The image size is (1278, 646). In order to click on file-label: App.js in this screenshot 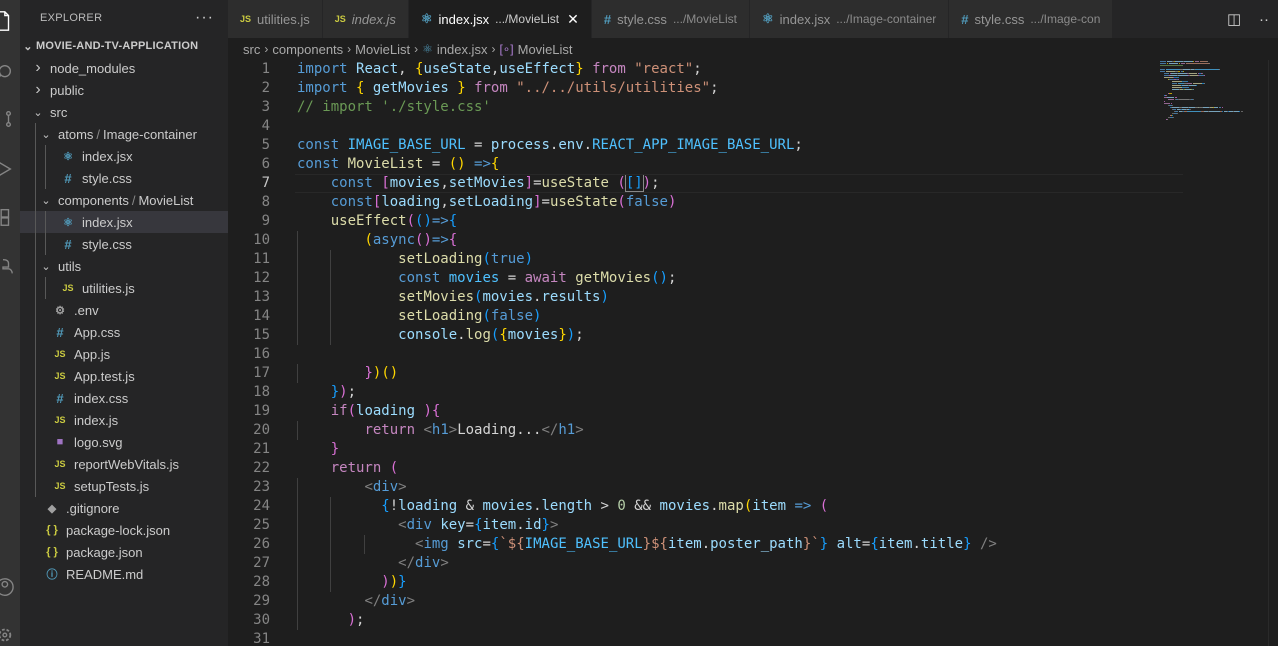, I will do `click(92, 354)`.